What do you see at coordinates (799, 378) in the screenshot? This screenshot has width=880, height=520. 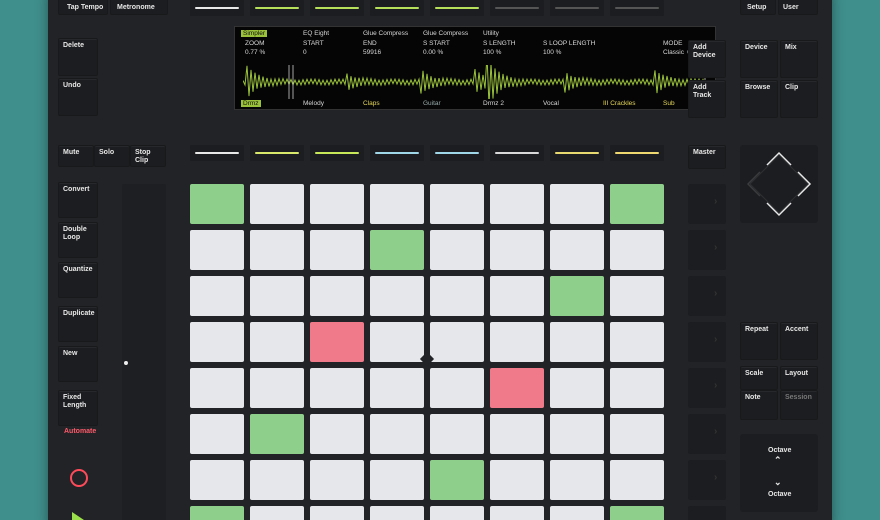 I see `layout-button: Layout` at bounding box center [799, 378].